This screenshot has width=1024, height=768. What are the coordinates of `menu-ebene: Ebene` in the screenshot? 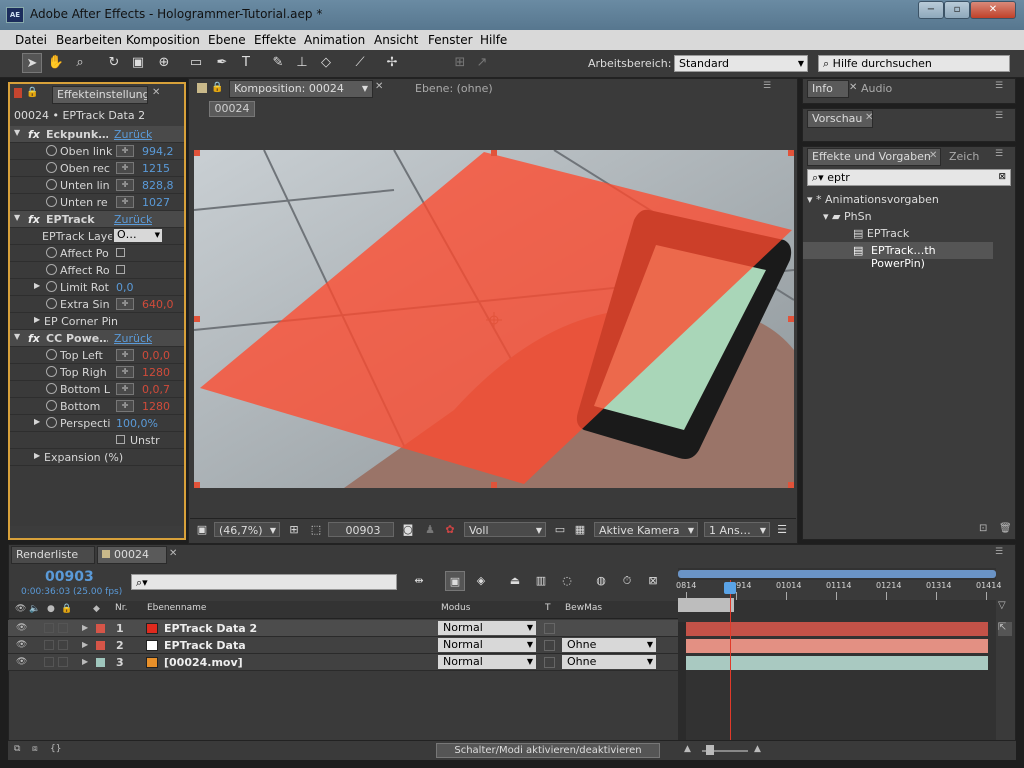 It's located at (227, 40).